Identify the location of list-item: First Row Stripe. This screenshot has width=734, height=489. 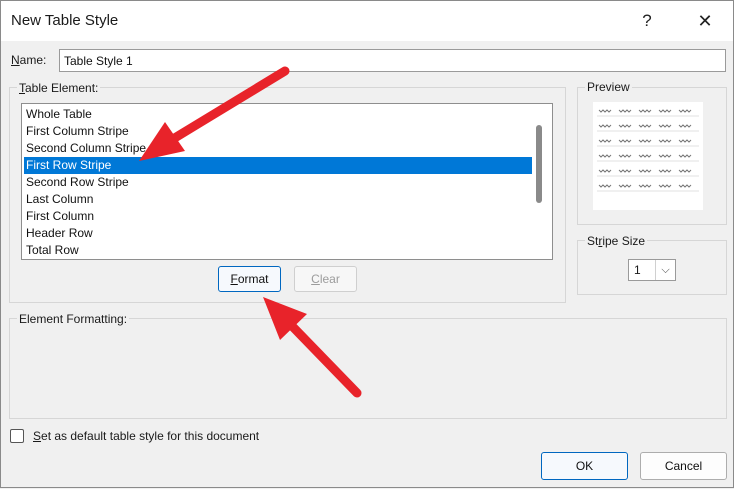
(278, 165).